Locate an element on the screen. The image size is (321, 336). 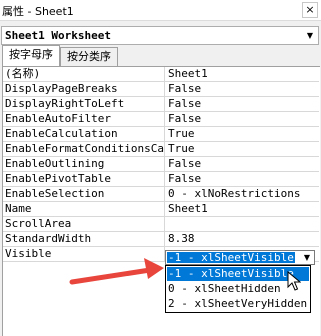
property-name: EnablePivotTable is located at coordinates (84, 179).